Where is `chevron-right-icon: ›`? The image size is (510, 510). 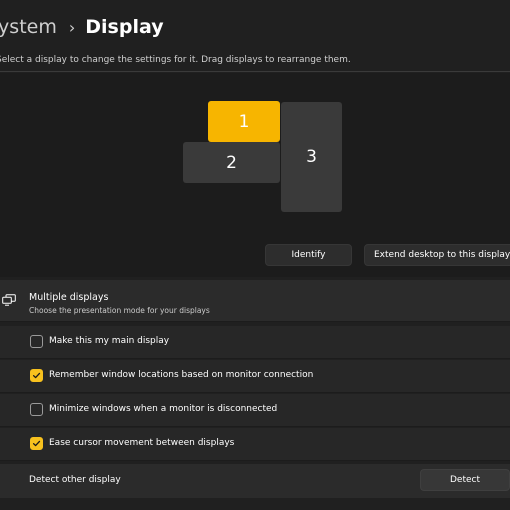
chevron-right-icon: › is located at coordinates (72, 27).